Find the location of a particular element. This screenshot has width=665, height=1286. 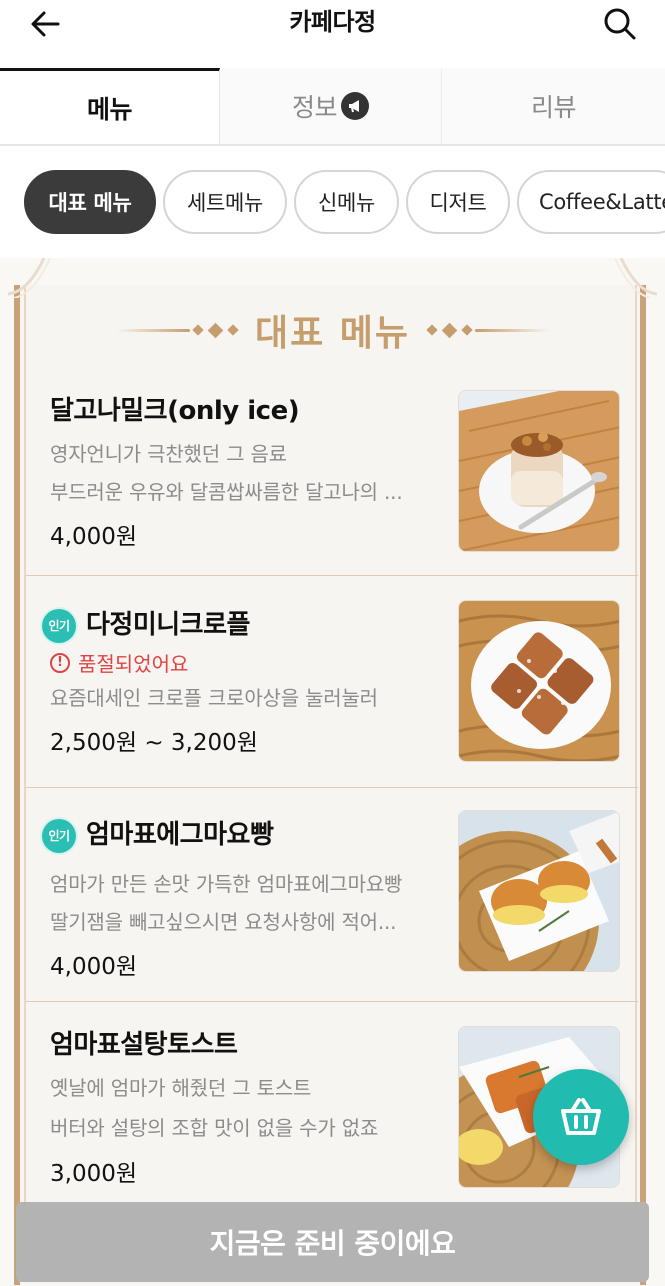

item-name-row: 인기 다정미니크로플 is located at coordinates (146, 623).